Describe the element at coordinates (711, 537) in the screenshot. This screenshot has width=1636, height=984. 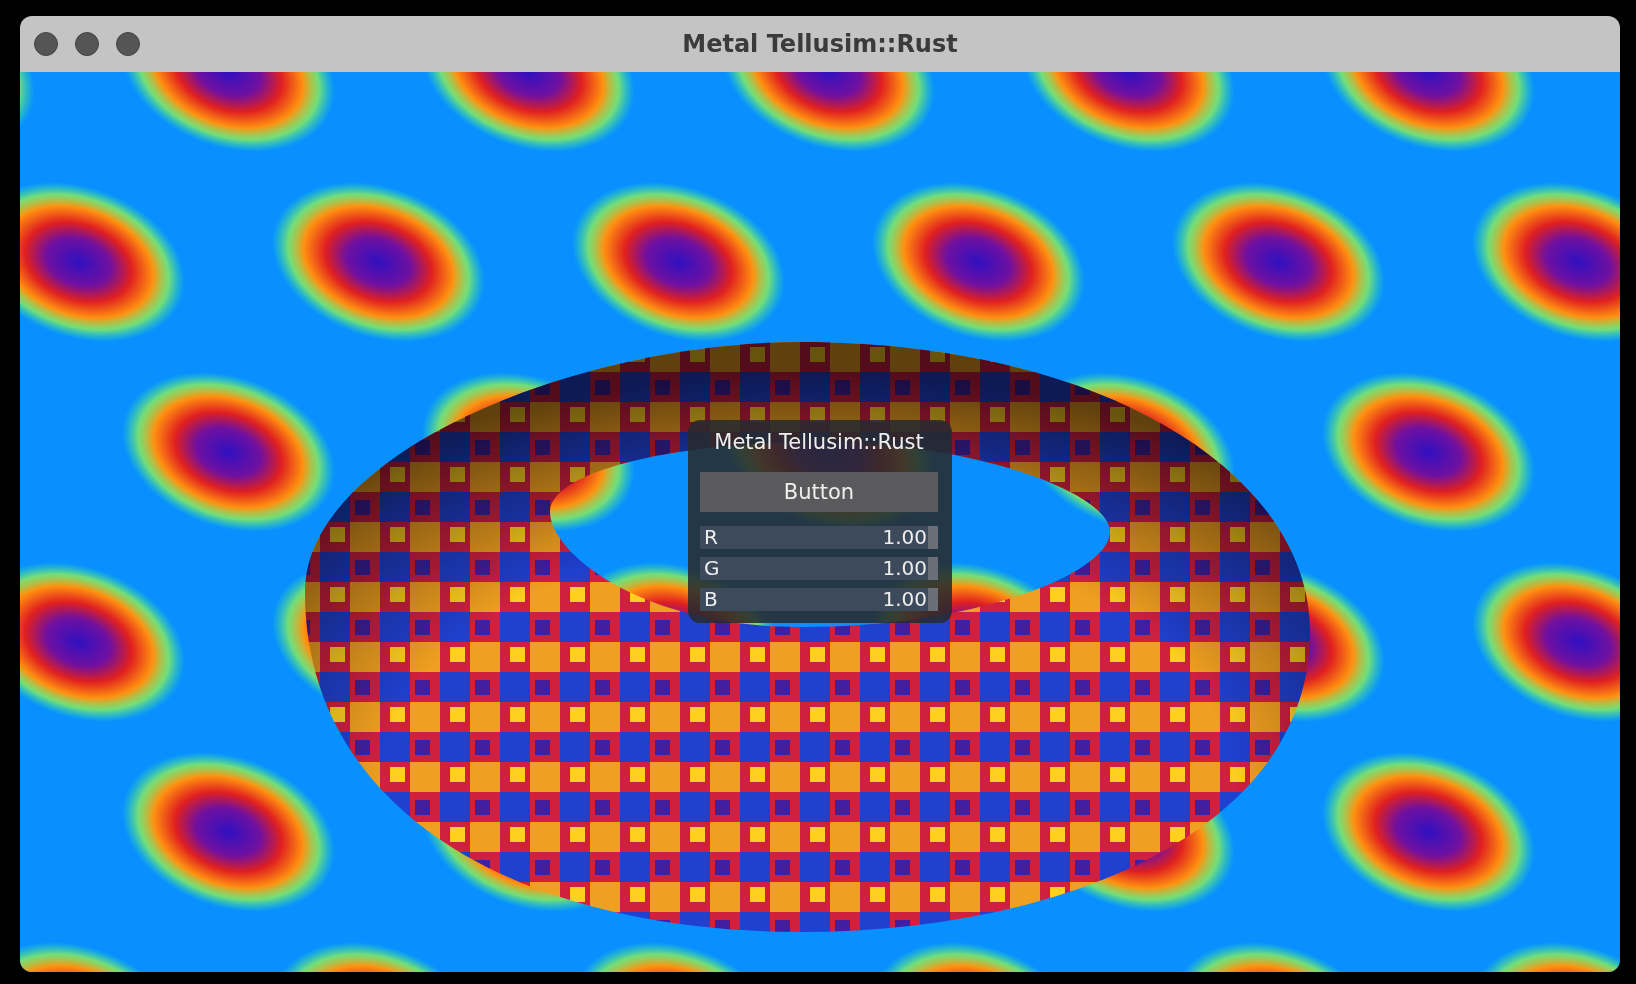
I see `slider-label: R` at that location.